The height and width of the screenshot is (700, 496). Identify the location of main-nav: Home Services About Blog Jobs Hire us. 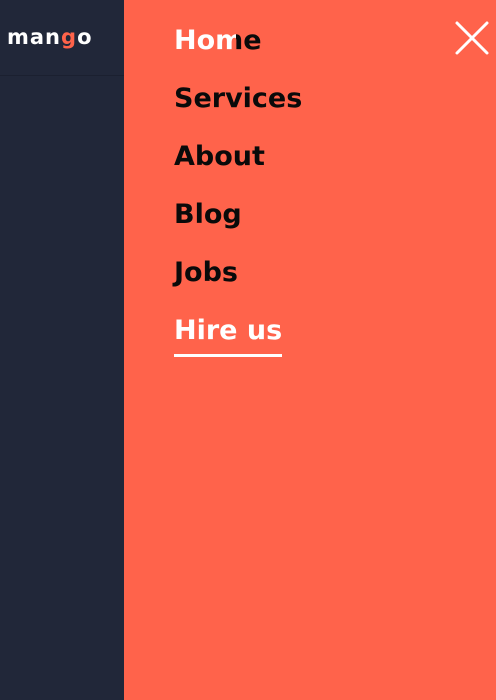
(238, 196).